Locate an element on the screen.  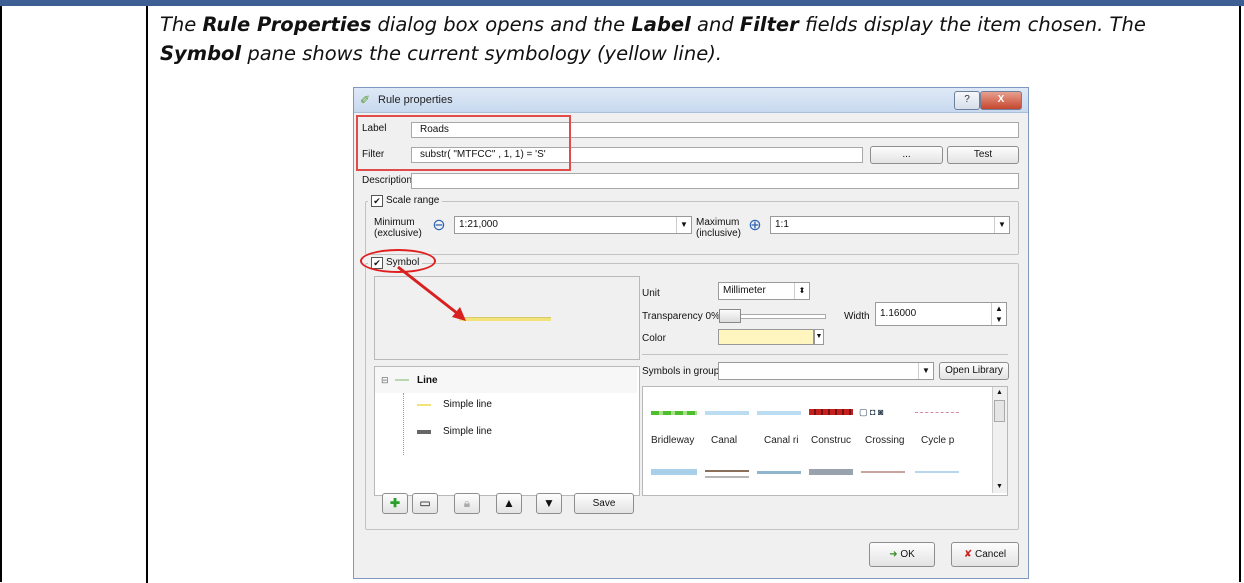
spin-arrows-icon: ▲ ▼ is located at coordinates (998, 314).